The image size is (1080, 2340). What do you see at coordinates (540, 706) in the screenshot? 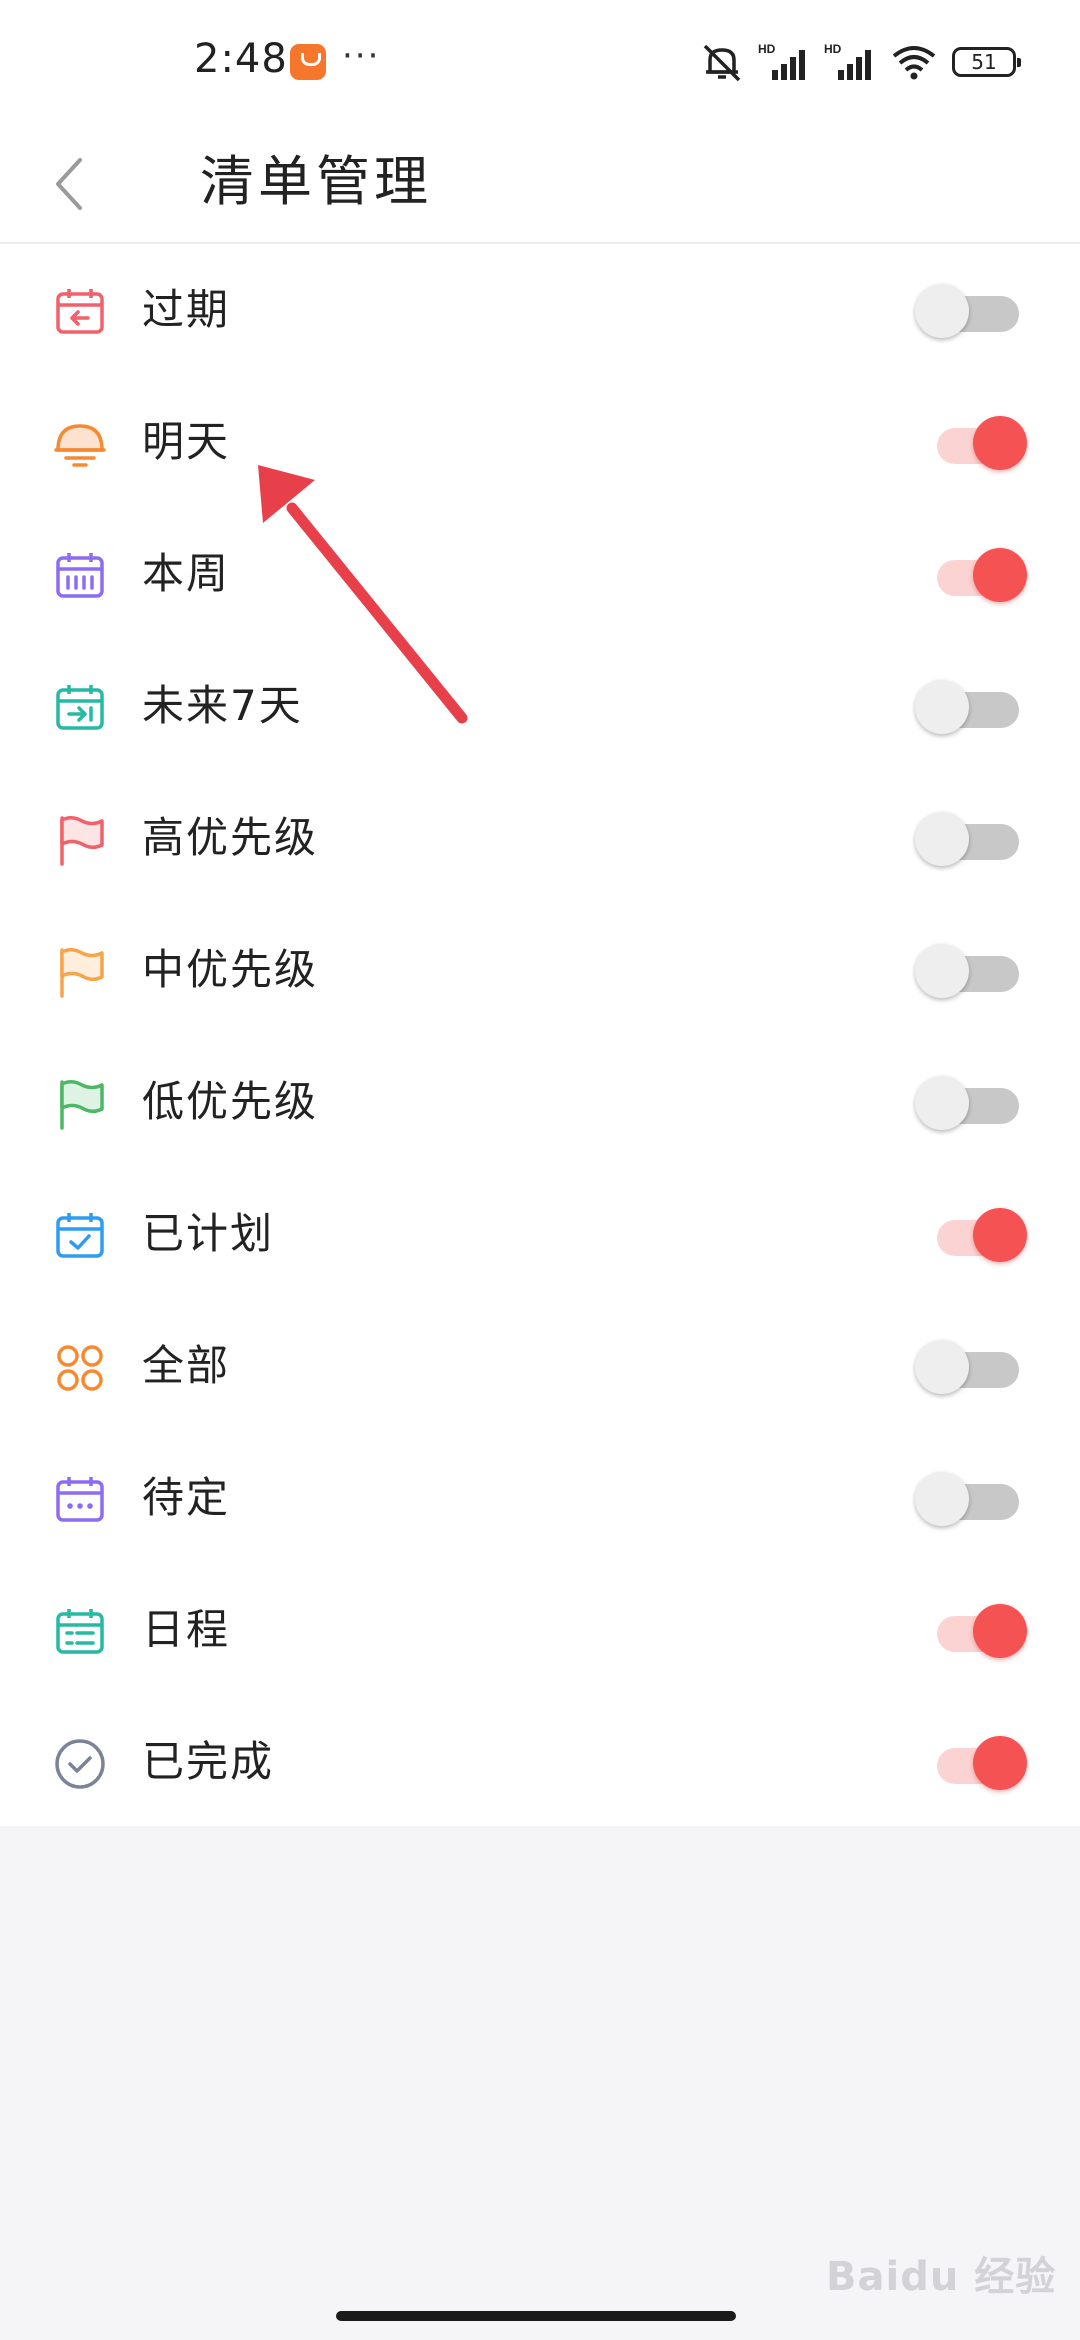
I see `list-item-next-7-days: 未来7天` at bounding box center [540, 706].